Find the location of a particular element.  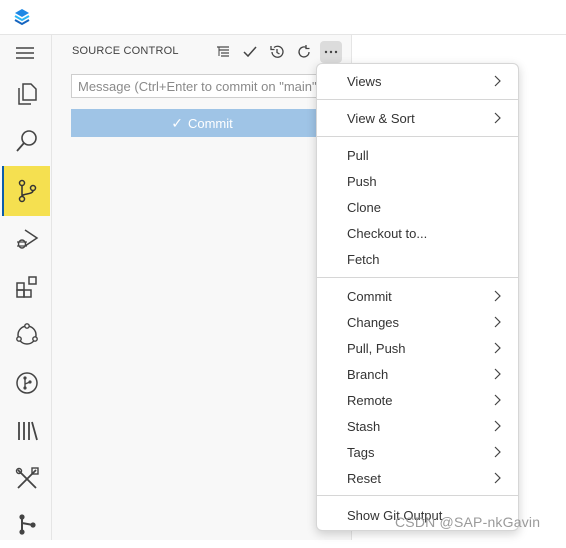

history-button is located at coordinates (277, 52).